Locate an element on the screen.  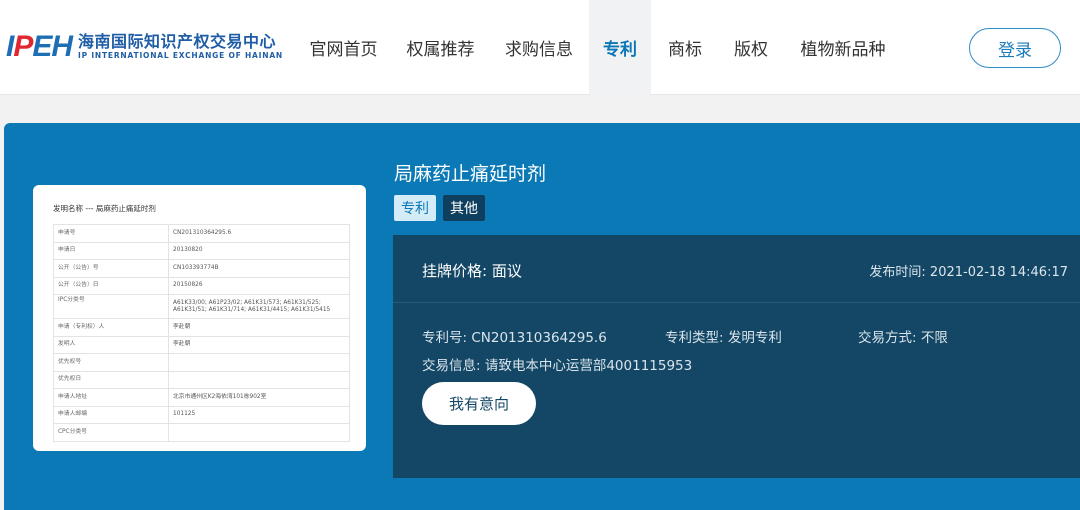
table-key: 优先权日 is located at coordinates (111, 379).